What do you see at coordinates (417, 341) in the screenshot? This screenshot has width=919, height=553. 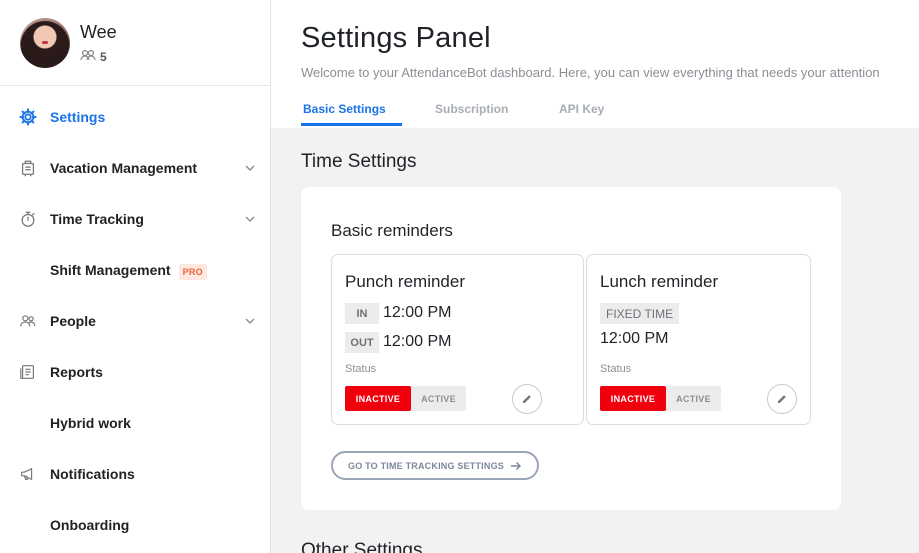 I see `punch-out-time: 12:00 PM` at bounding box center [417, 341].